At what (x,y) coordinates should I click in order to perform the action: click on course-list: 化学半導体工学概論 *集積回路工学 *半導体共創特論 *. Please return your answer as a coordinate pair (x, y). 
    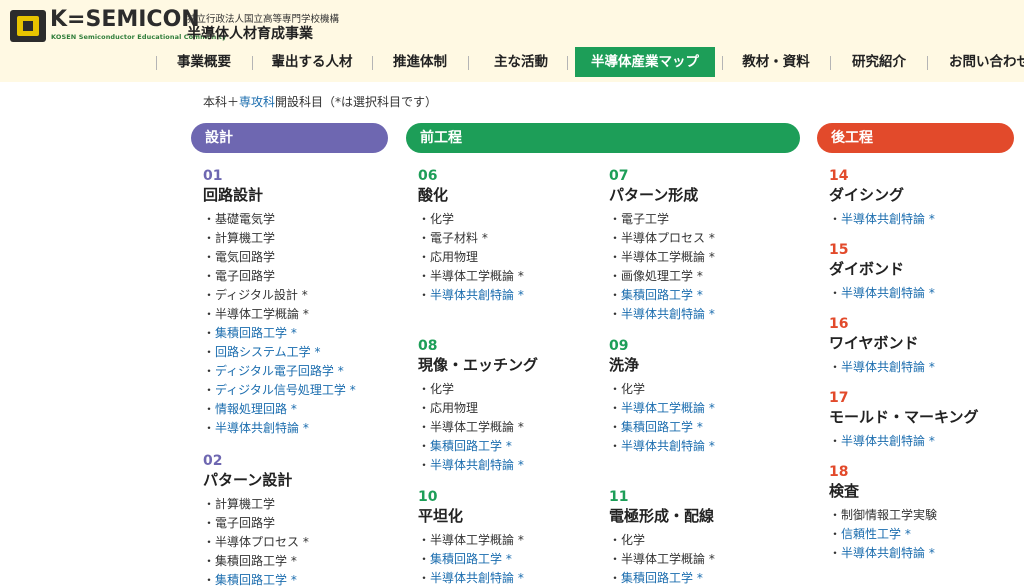
    Looking at the image, I should click on (662, 418).